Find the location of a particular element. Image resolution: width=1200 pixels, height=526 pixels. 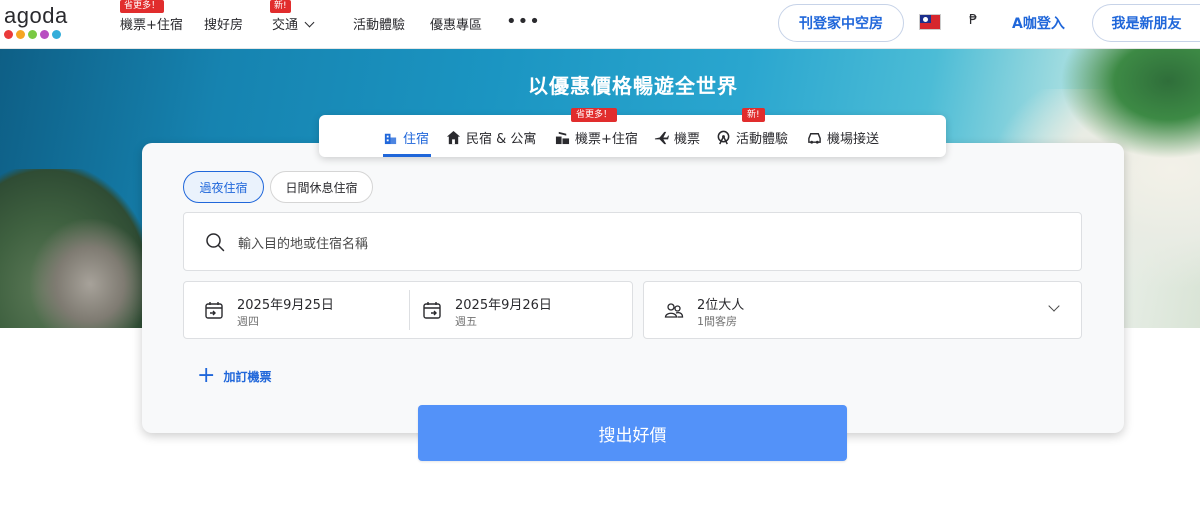

tab-badge-new: 新! is located at coordinates (753, 115).